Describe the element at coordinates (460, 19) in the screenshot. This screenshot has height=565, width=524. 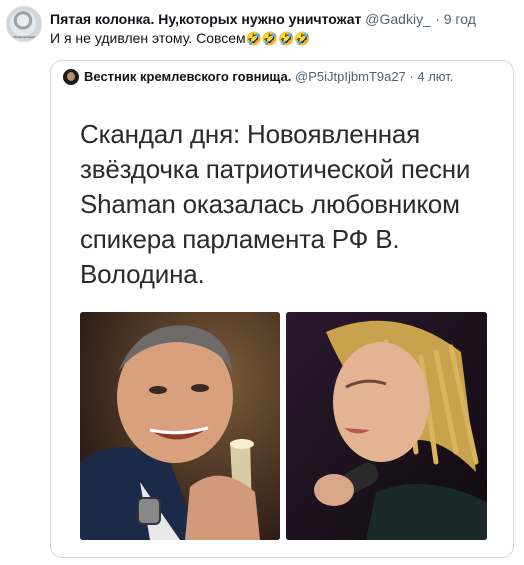
I see `tweet-timestamp: 9 год` at that location.